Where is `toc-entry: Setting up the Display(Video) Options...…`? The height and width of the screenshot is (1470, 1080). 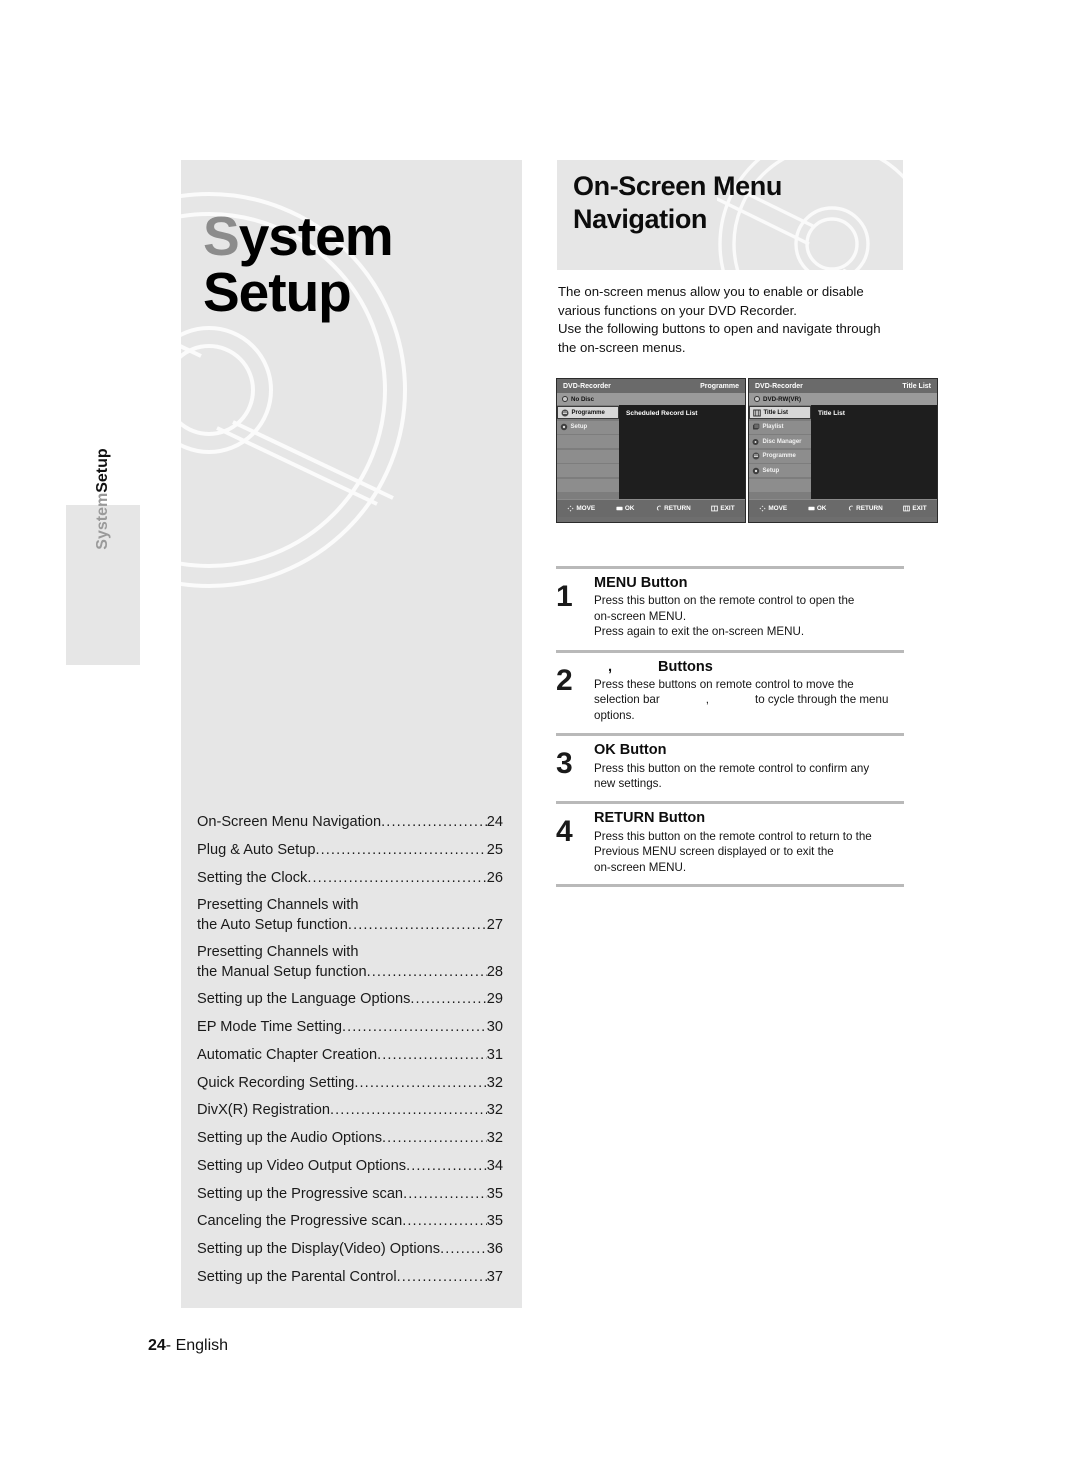
toc-entry: Setting up the Display(Video) Options...… is located at coordinates (350, 1249).